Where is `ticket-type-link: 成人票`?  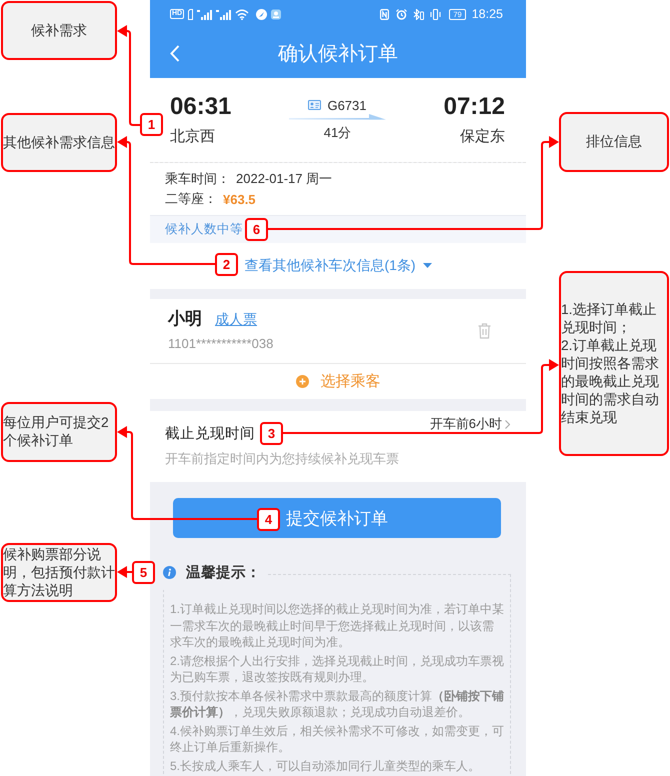 ticket-type-link: 成人票 is located at coordinates (236, 320).